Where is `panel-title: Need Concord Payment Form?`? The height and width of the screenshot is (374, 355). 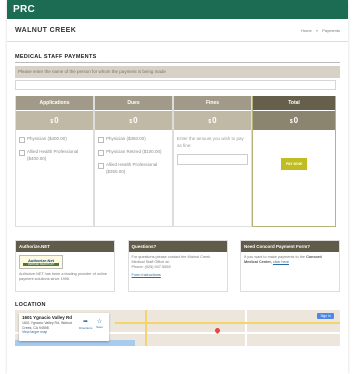
panel-title: Need Concord Payment Form? is located at coordinates (290, 246).